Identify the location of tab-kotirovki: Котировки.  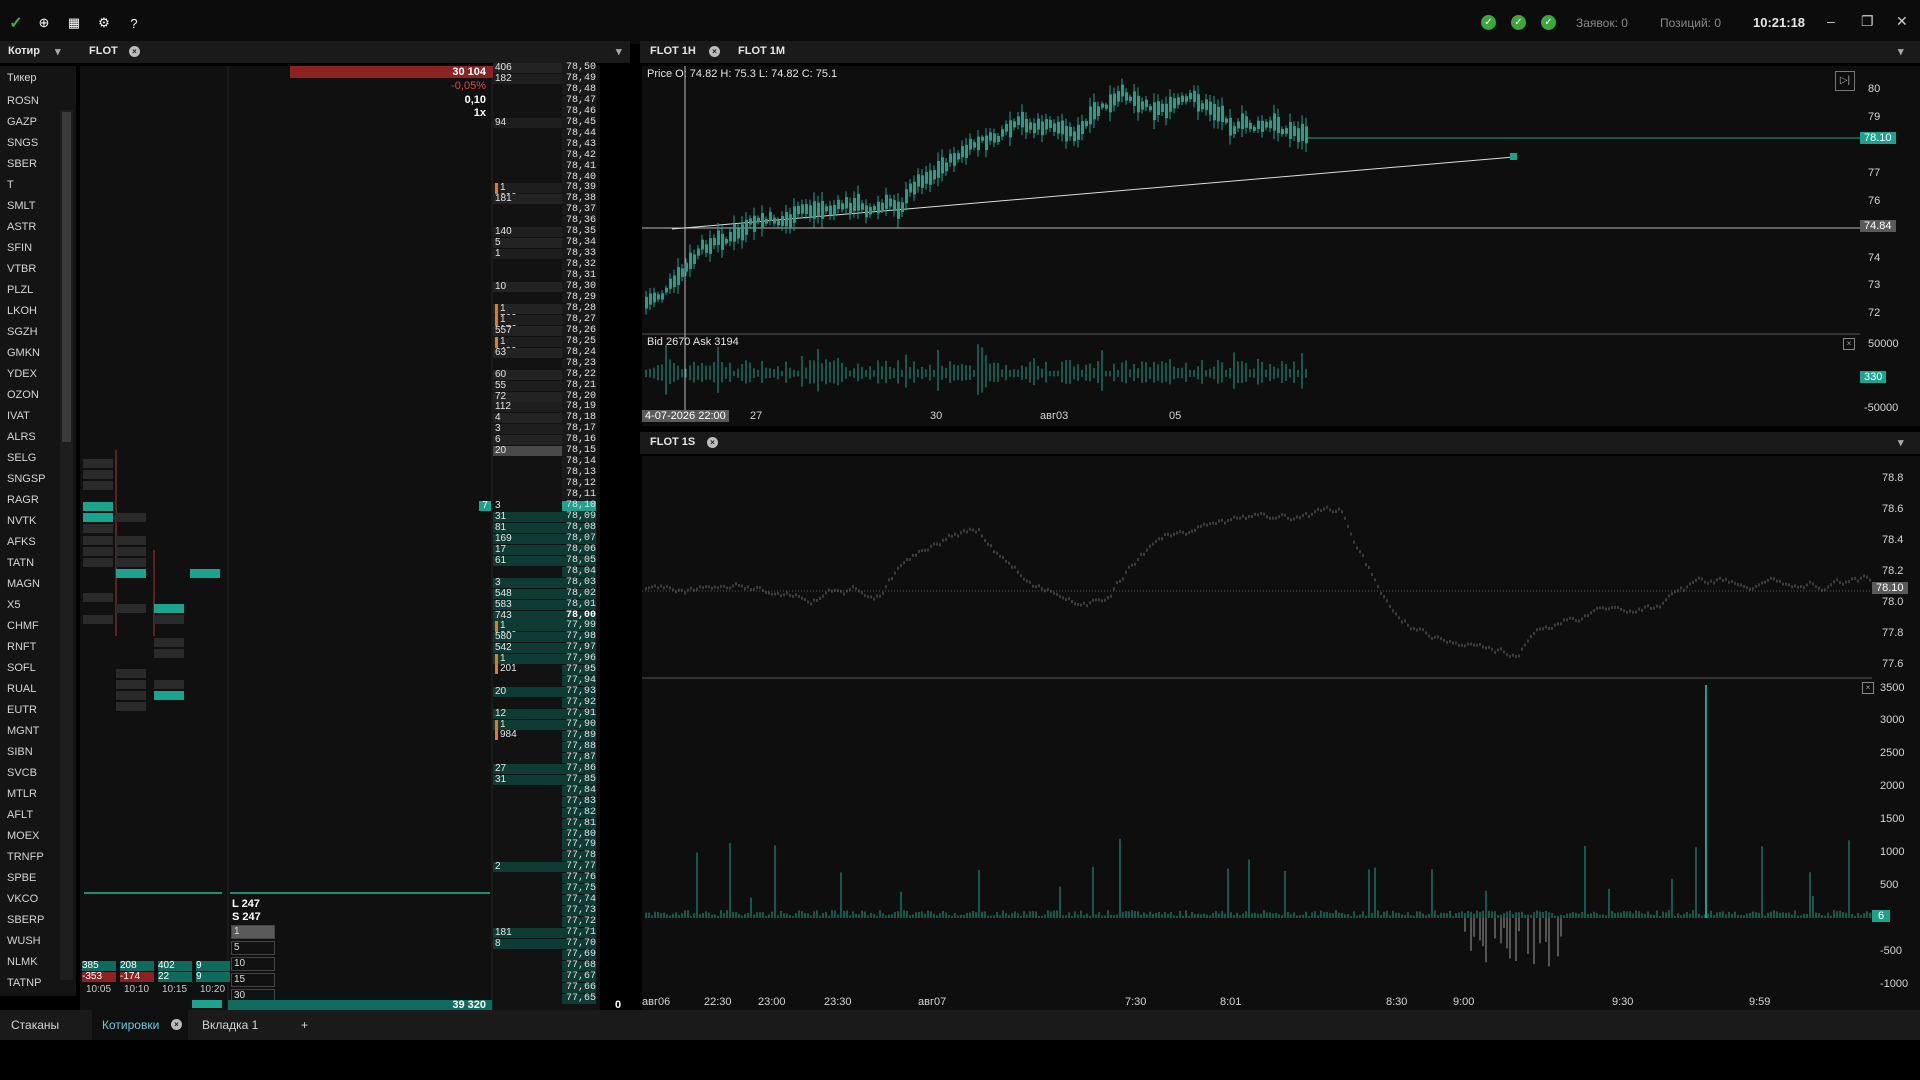
(130, 1025).